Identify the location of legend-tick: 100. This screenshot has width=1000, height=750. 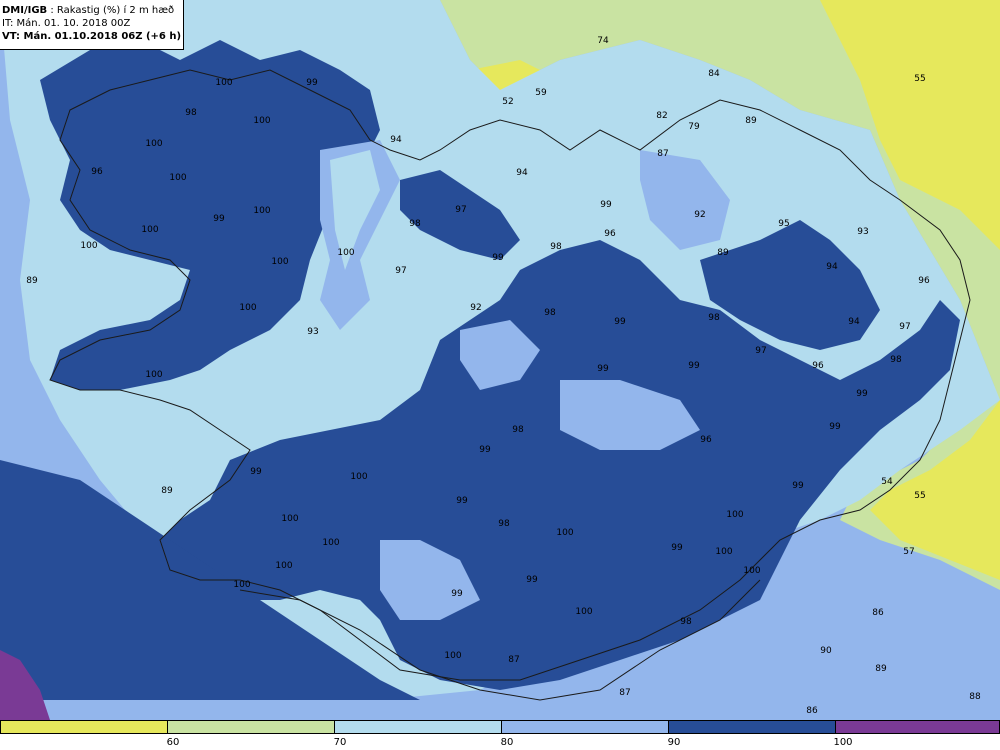
(843, 742).